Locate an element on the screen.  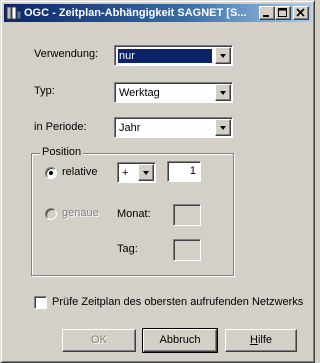
typ-value: Werktag is located at coordinates (139, 93).